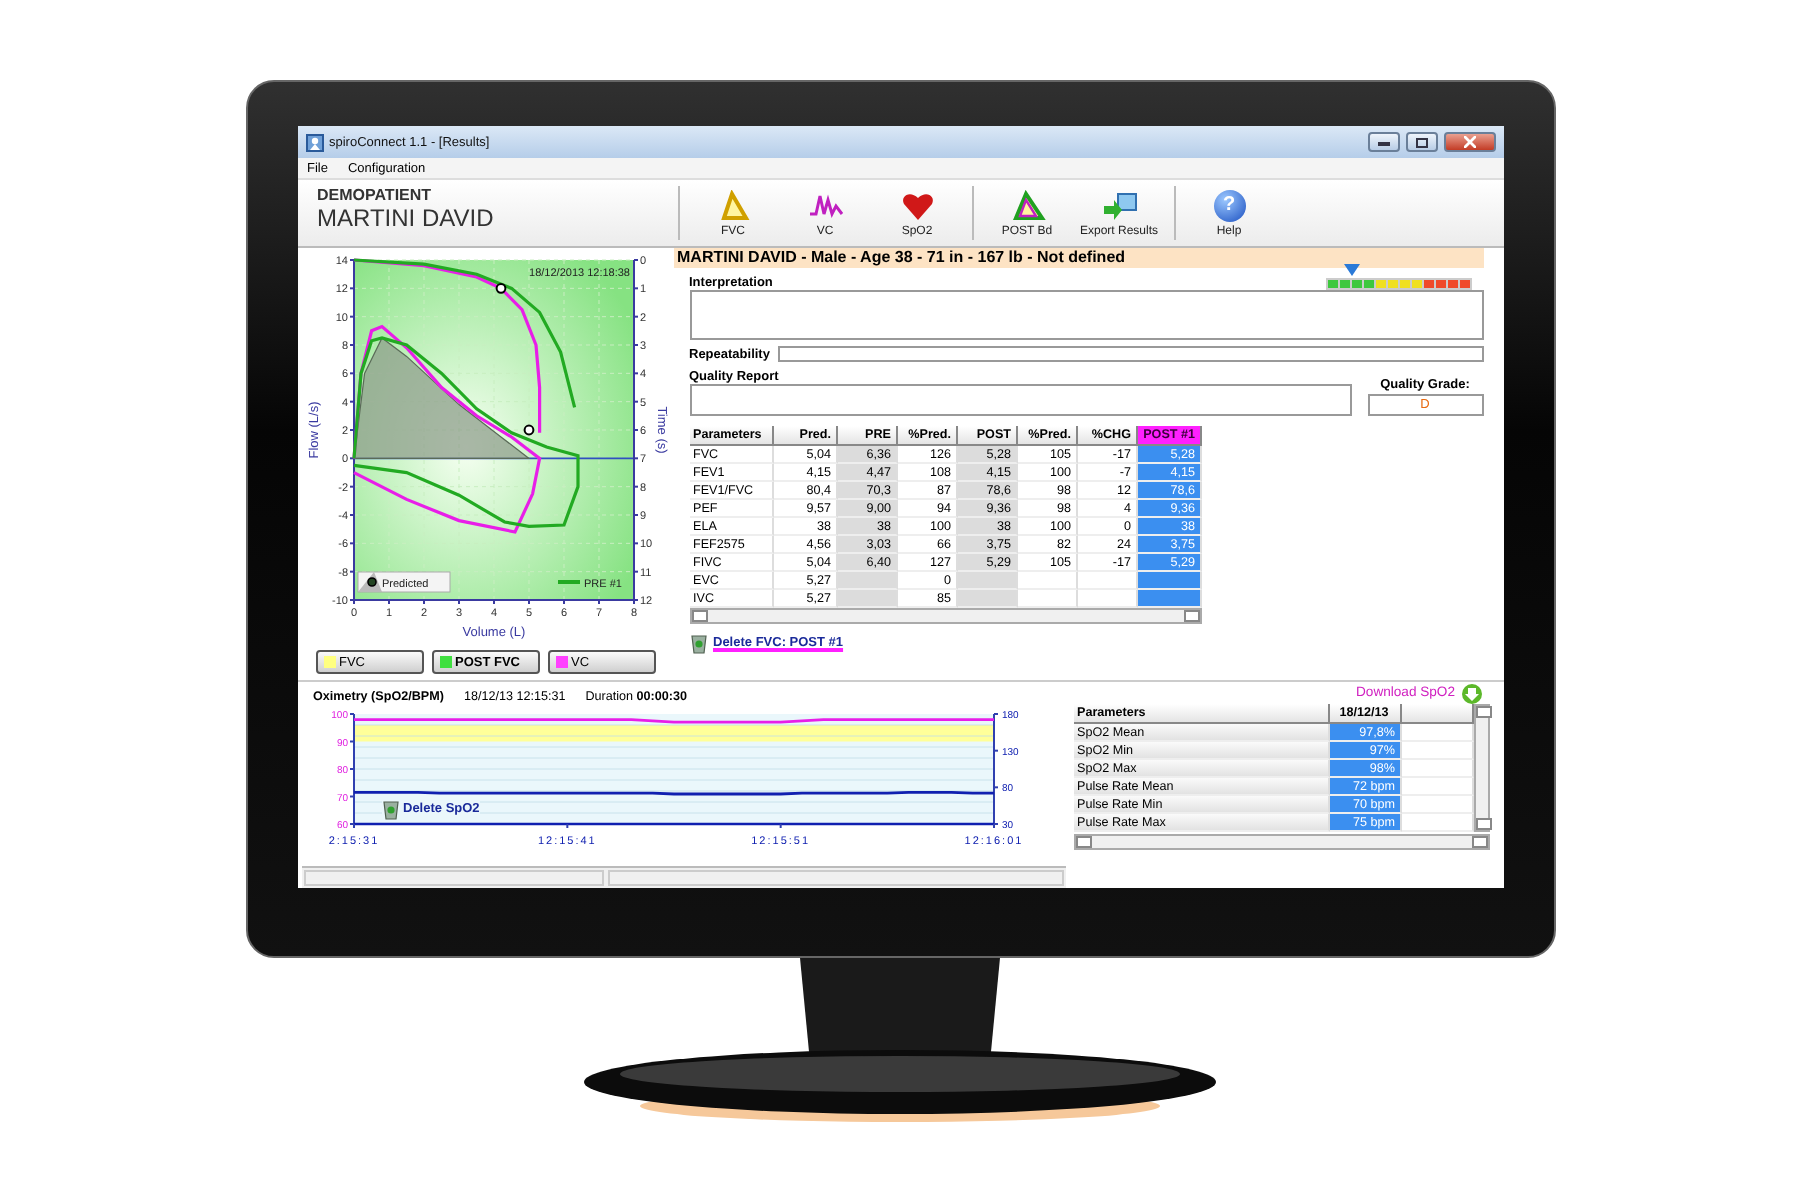  Describe the element at coordinates (1078, 258) in the screenshot. I see `patient-summary: MARTINI DAVID - Male - Age 38 - 71 in - 167 lb - Not defined` at that location.